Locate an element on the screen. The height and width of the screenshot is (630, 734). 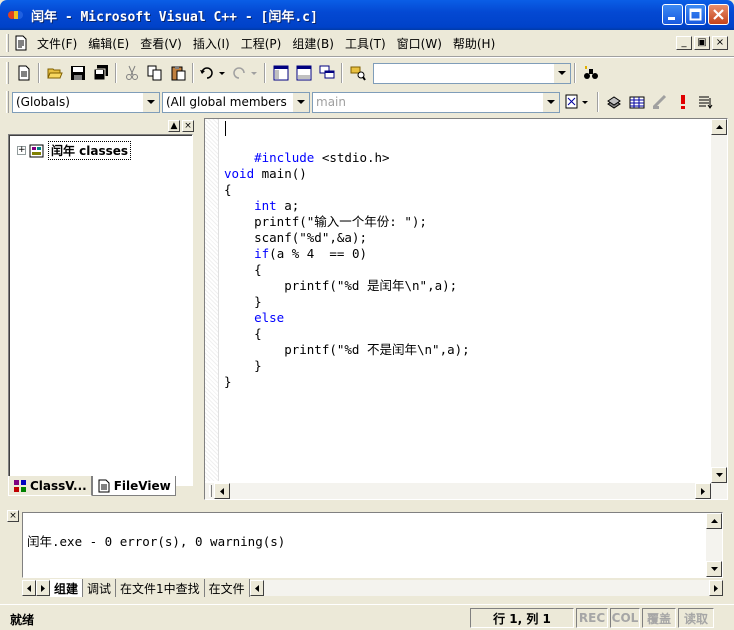
output-window: 闰年.exe - 0 error(s), 0 warning(s) is located at coordinates (372, 545).